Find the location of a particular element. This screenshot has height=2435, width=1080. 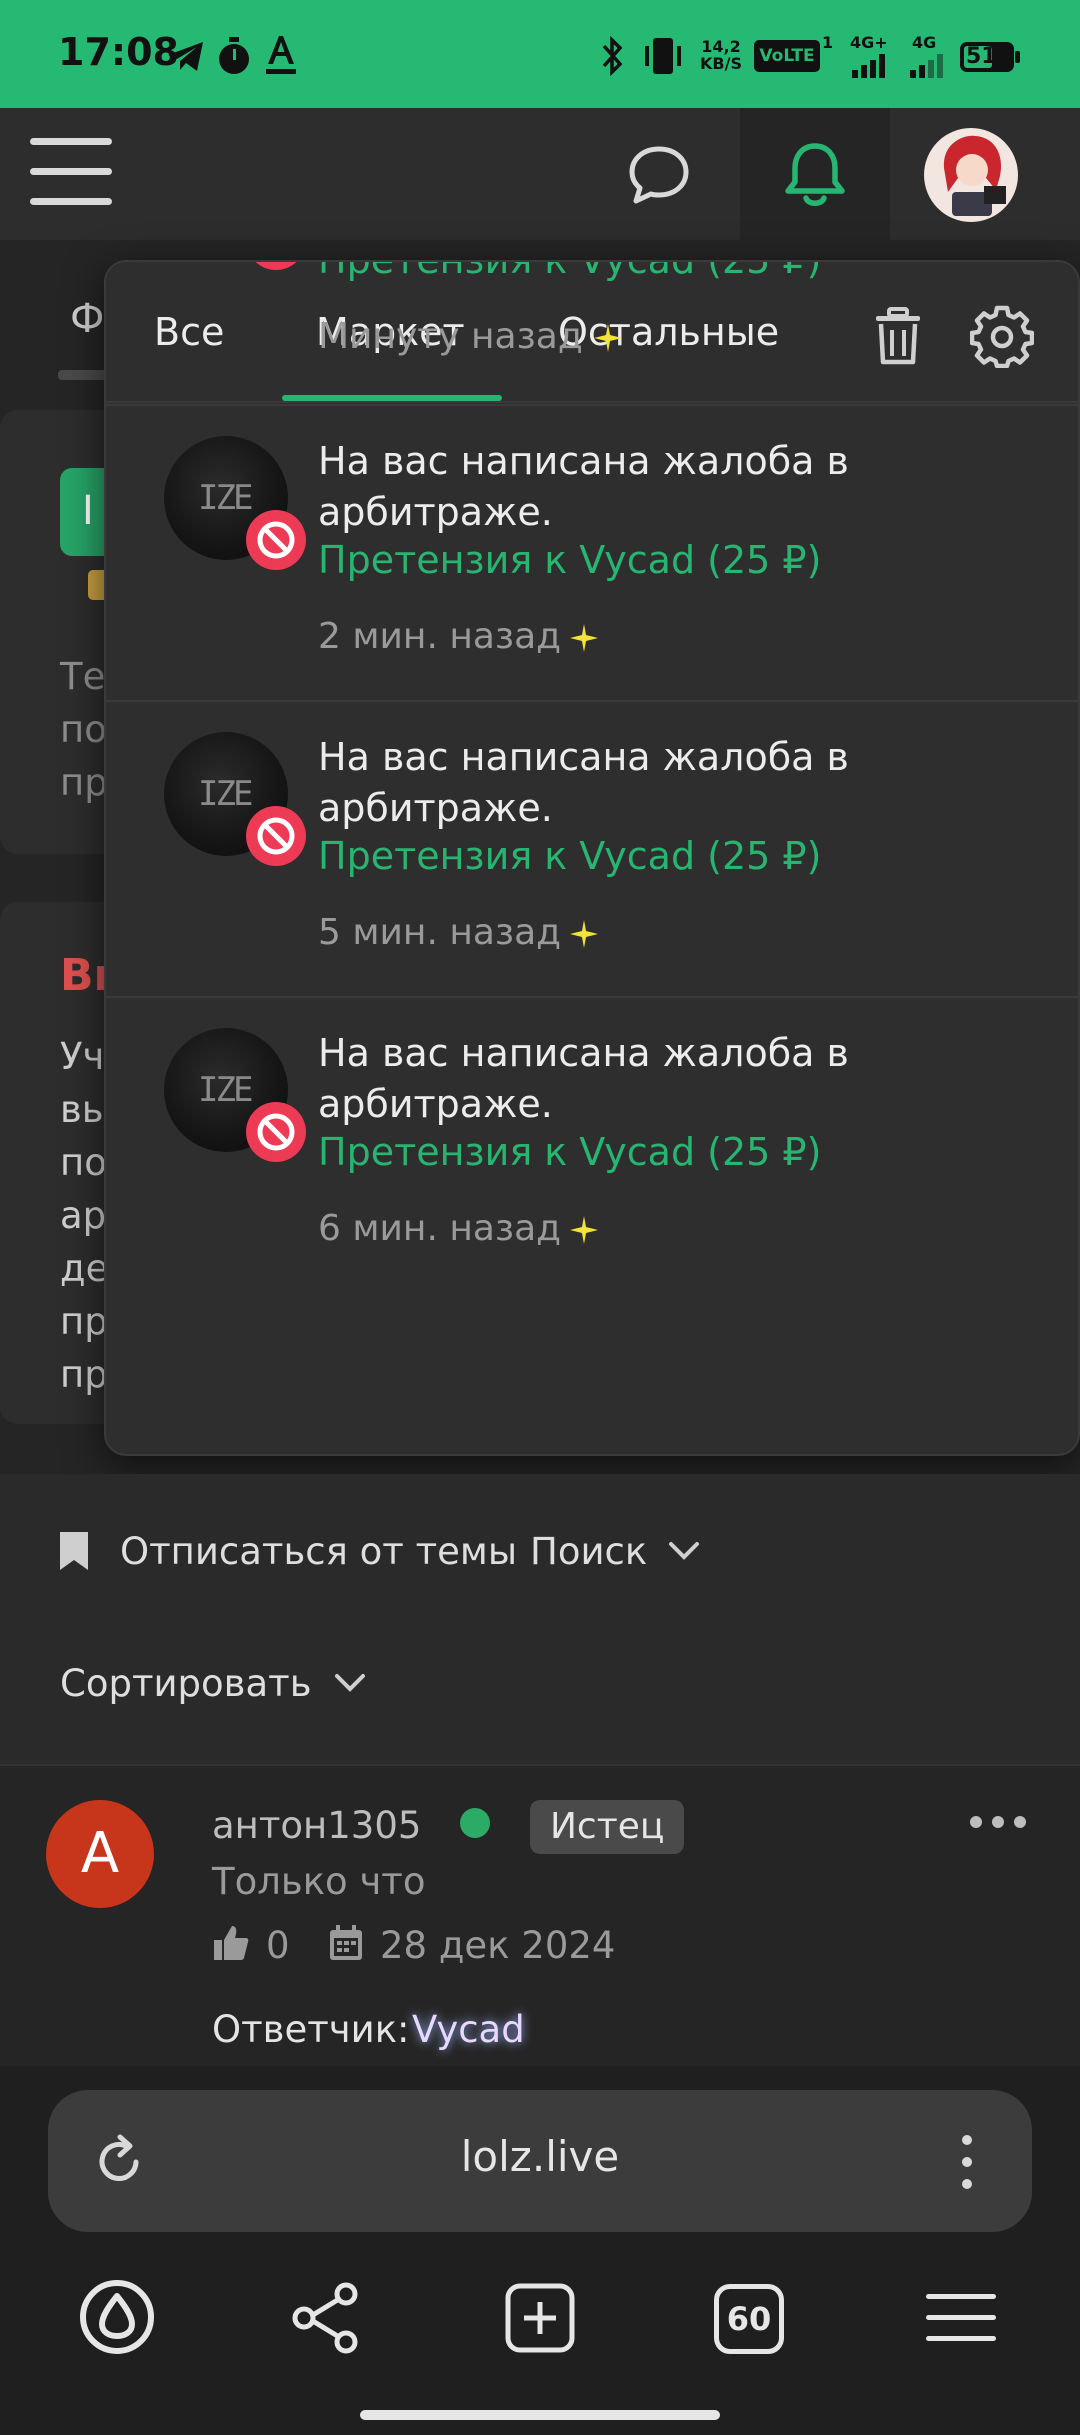

user-avatar is located at coordinates (971, 175).